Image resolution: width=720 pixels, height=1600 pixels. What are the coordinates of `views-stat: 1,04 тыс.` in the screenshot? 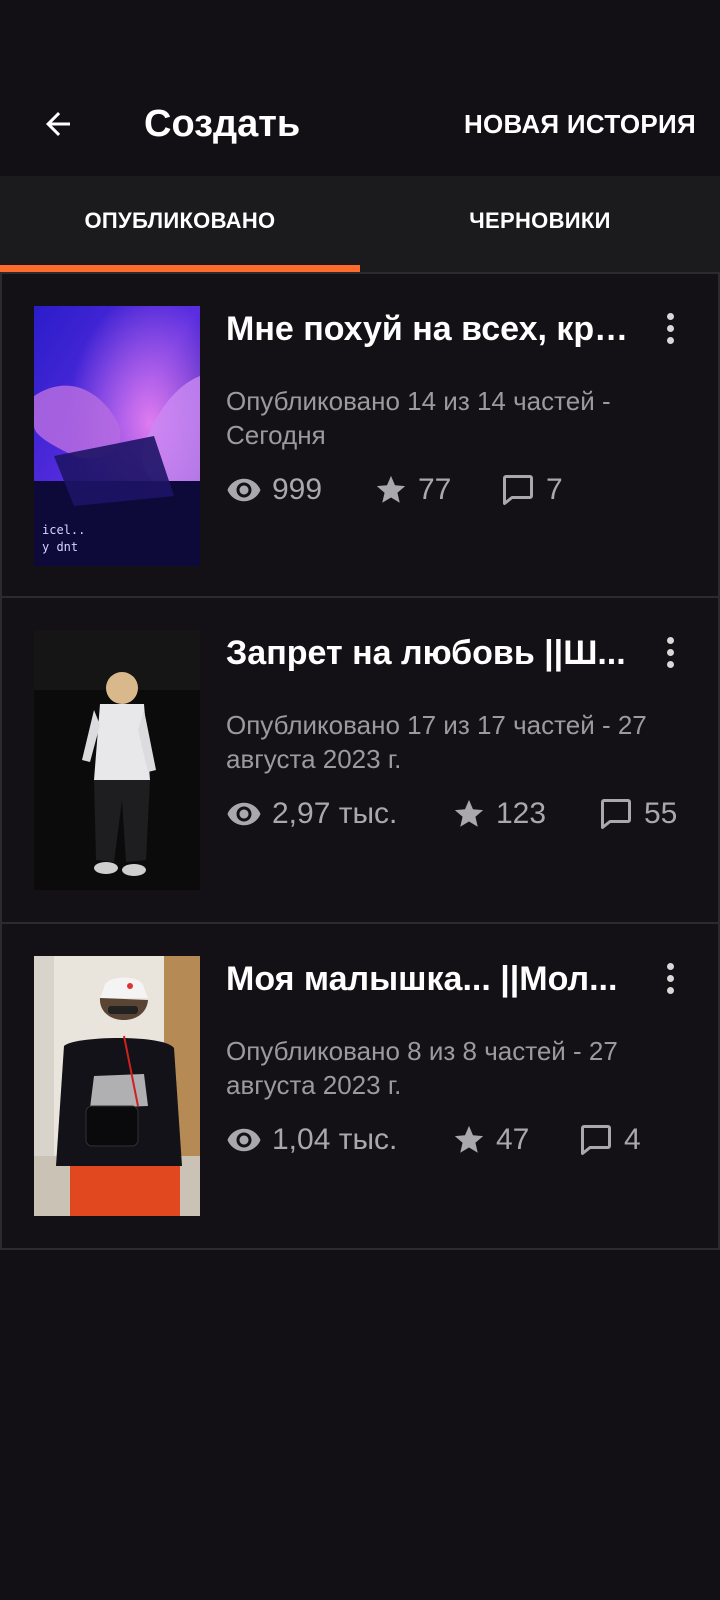 It's located at (311, 1140).